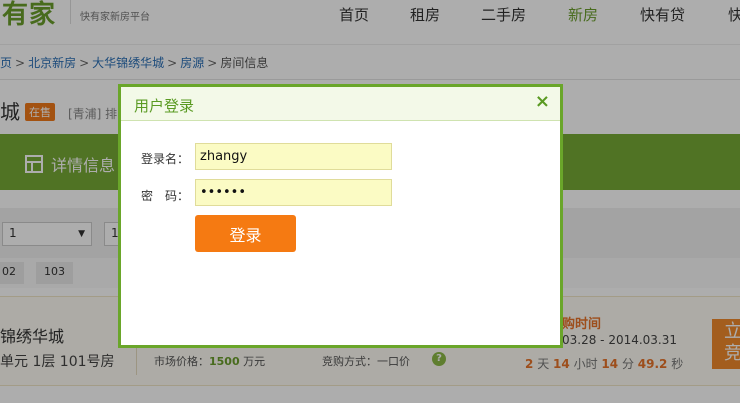 The image size is (740, 403). Describe the element at coordinates (293, 156) in the screenshot. I see `username-field` at that location.